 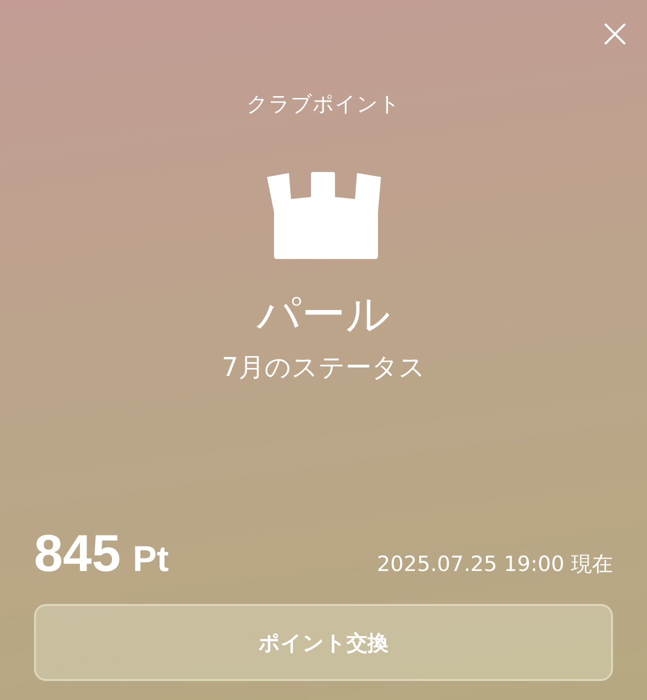 What do you see at coordinates (323, 315) in the screenshot?
I see `status-rank: パール` at bounding box center [323, 315].